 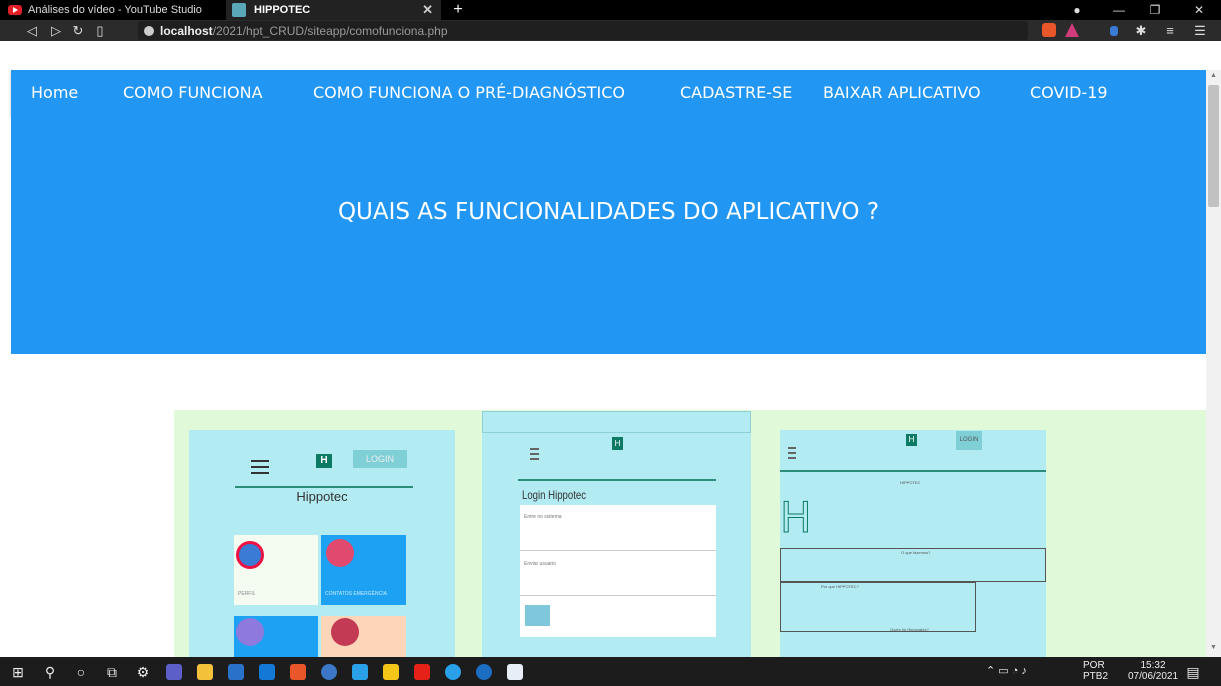 I want to click on profile-icon, so click(x=250, y=555).